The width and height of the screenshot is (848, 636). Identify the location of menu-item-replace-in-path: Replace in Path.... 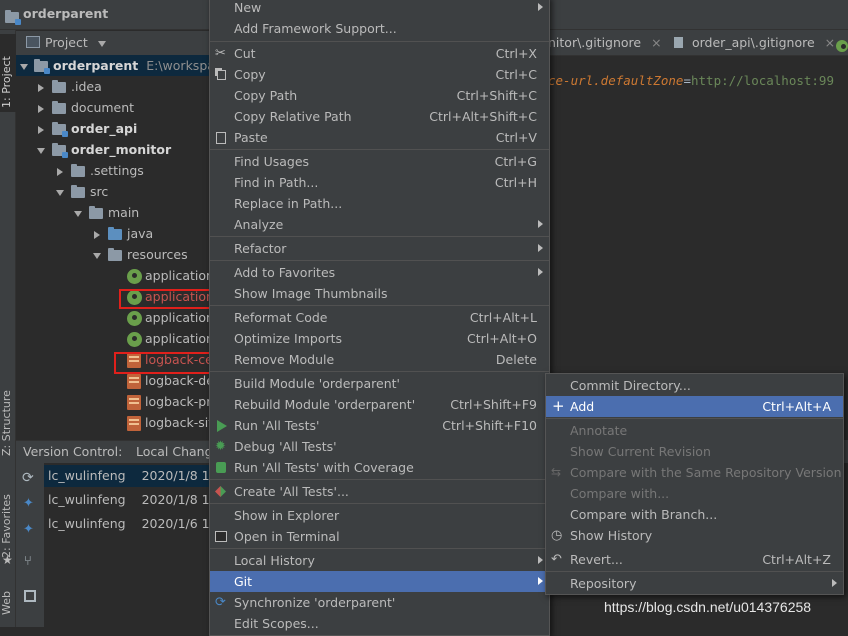
(379, 203).